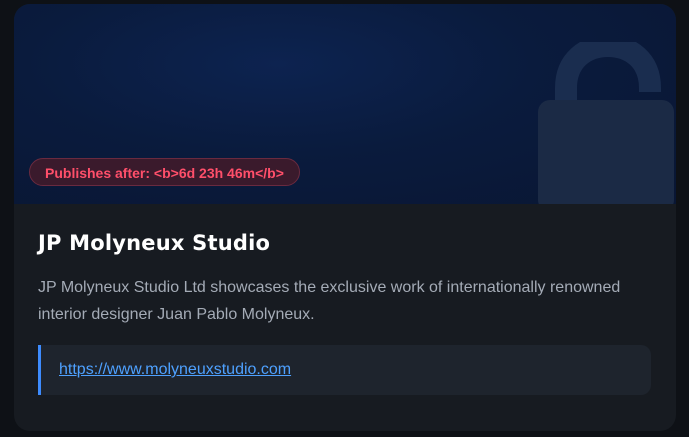 The width and height of the screenshot is (689, 437). What do you see at coordinates (164, 172) in the screenshot?
I see `publish-countdown-badge: Publishes after: <b>6d 23h 46m</b>` at bounding box center [164, 172].